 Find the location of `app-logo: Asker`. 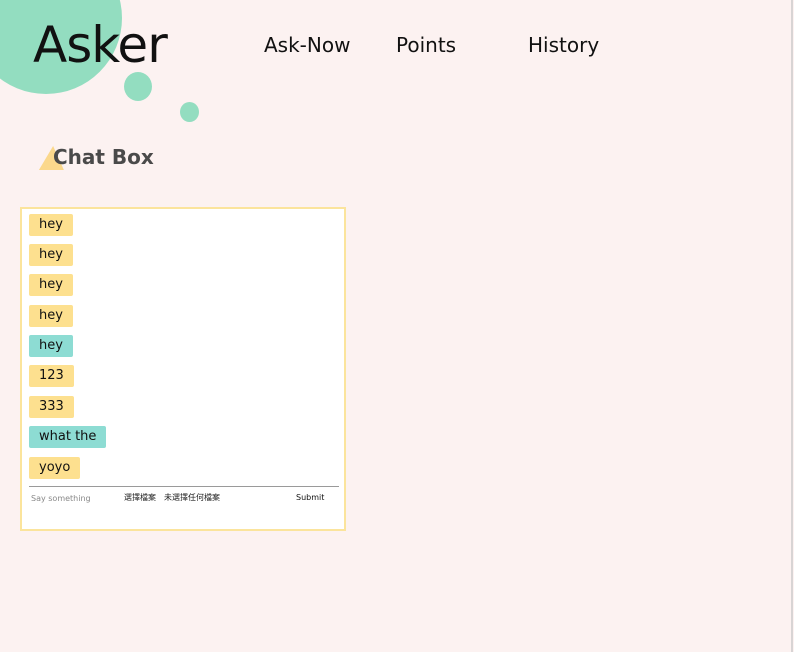

app-logo: Asker is located at coordinates (100, 45).